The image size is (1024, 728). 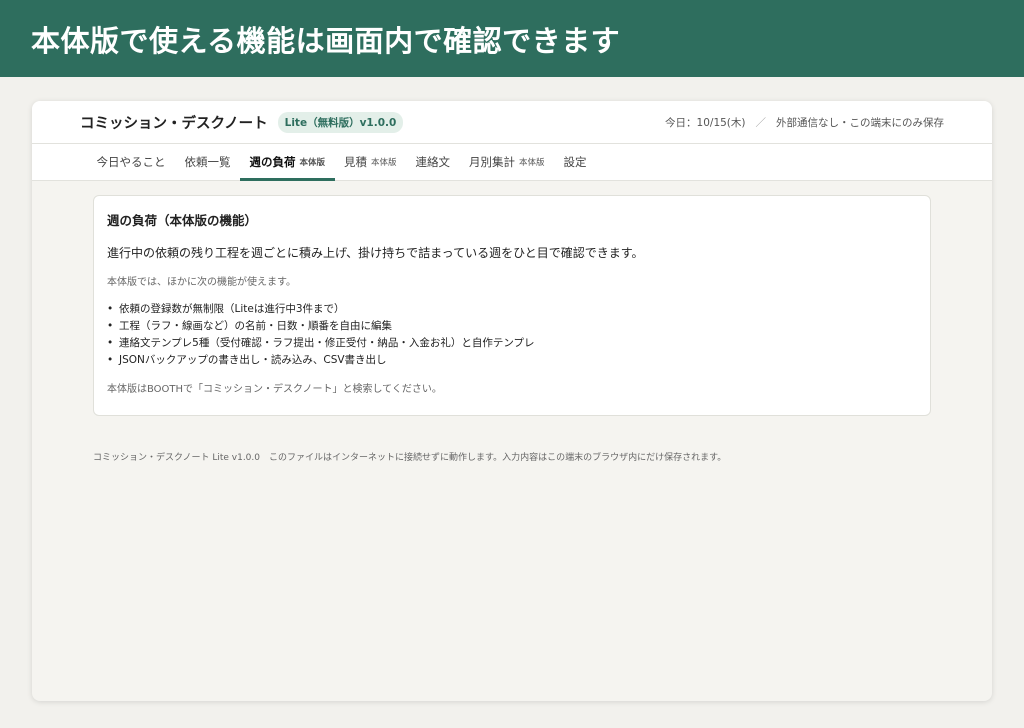 What do you see at coordinates (705, 122) in the screenshot?
I see `today-date: 今日：10/15(木)` at bounding box center [705, 122].